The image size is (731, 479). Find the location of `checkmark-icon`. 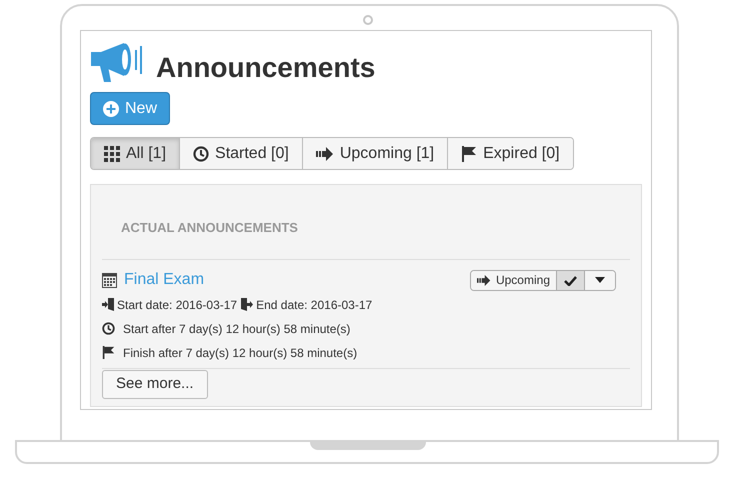

checkmark-icon is located at coordinates (570, 280).